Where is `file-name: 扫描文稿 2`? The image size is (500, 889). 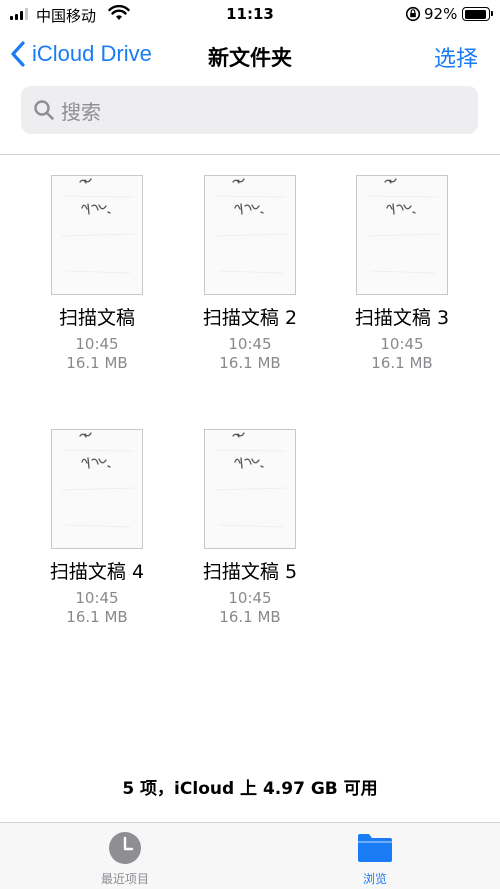 file-name: 扫描文稿 2 is located at coordinates (250, 318).